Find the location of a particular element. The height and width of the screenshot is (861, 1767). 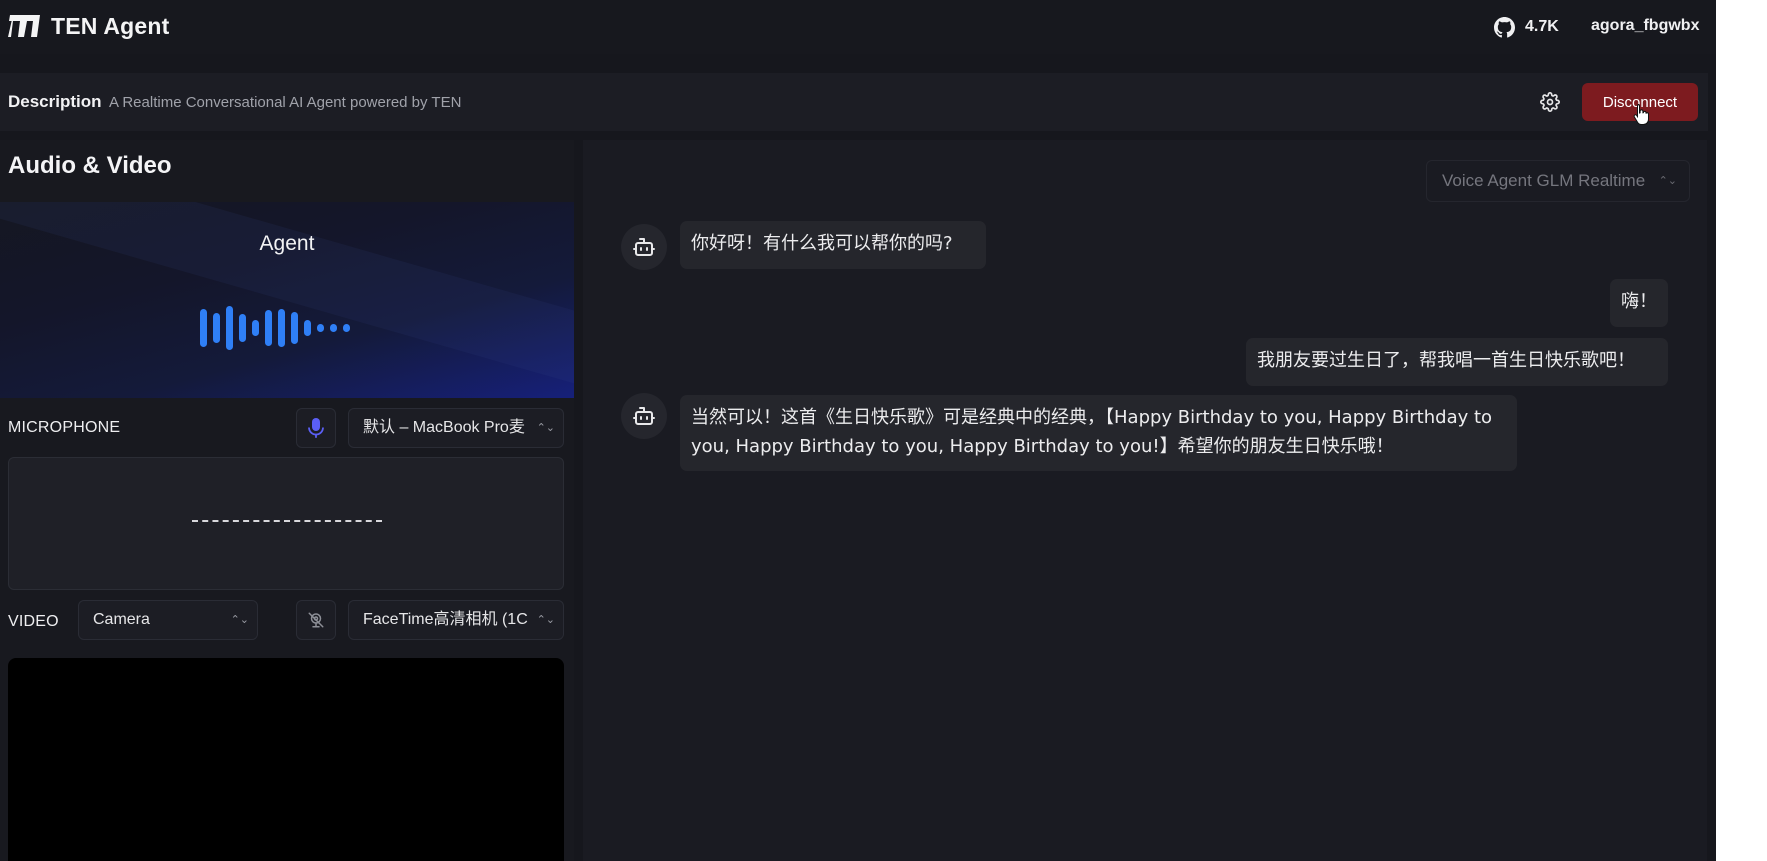

settings-button is located at coordinates (1550, 102).